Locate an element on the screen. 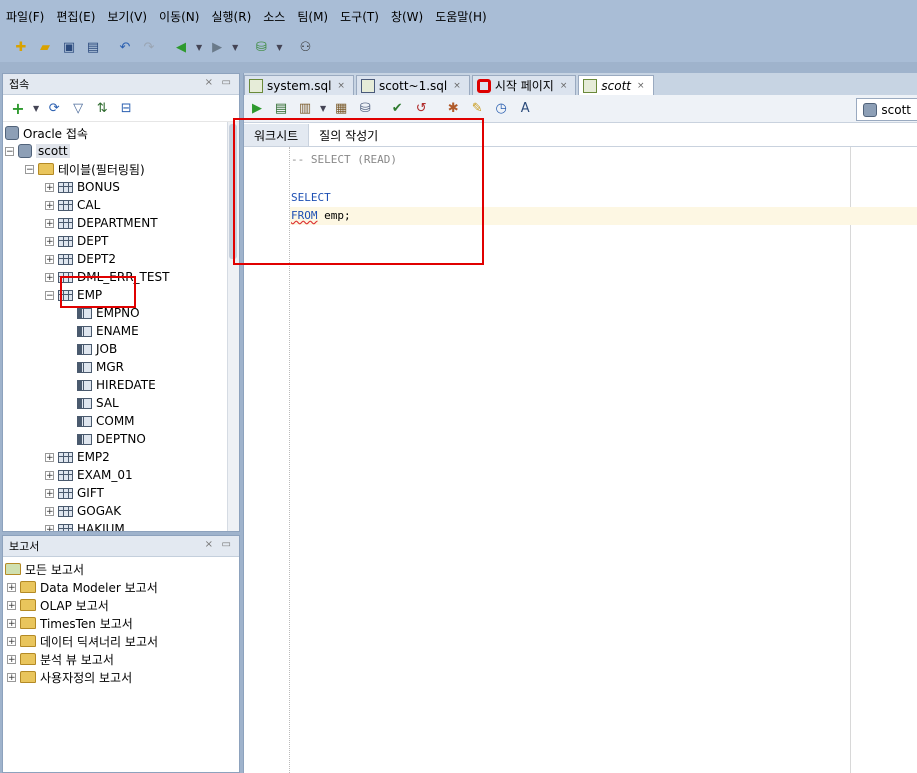 The height and width of the screenshot is (773, 917). unshared-worksheet-icon: ✱ is located at coordinates (453, 109).